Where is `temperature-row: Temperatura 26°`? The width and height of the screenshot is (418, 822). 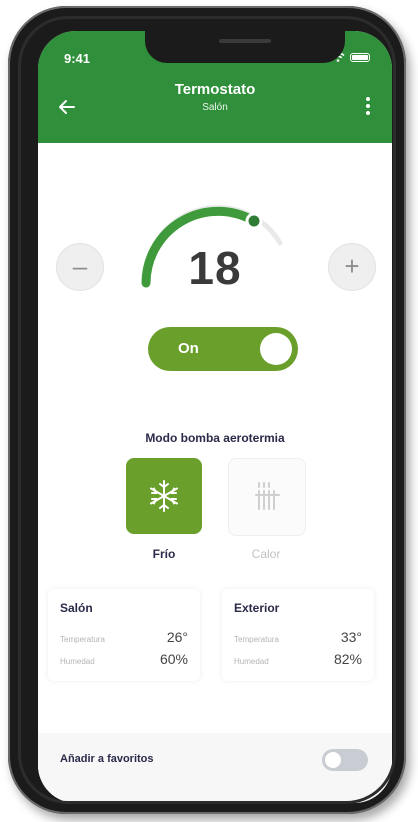 temperature-row: Temperatura 26° is located at coordinates (124, 637).